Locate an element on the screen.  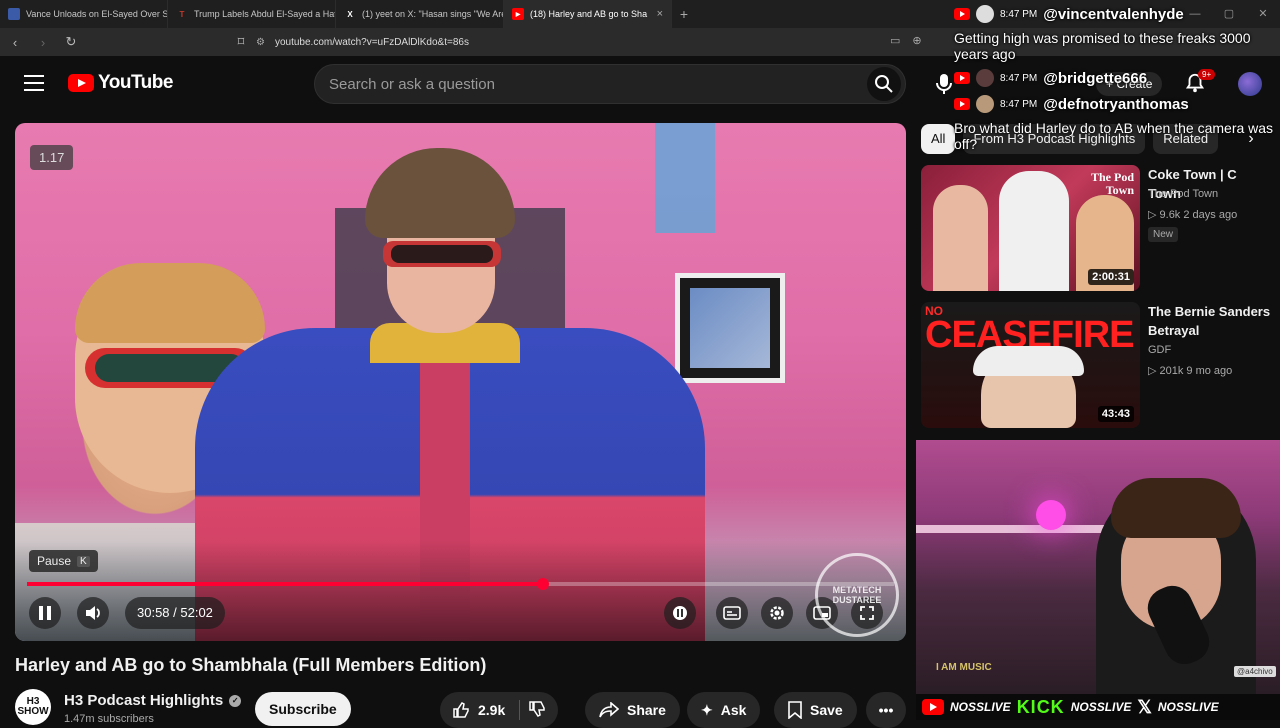
streamer-hair is located at coordinates (1176, 508).